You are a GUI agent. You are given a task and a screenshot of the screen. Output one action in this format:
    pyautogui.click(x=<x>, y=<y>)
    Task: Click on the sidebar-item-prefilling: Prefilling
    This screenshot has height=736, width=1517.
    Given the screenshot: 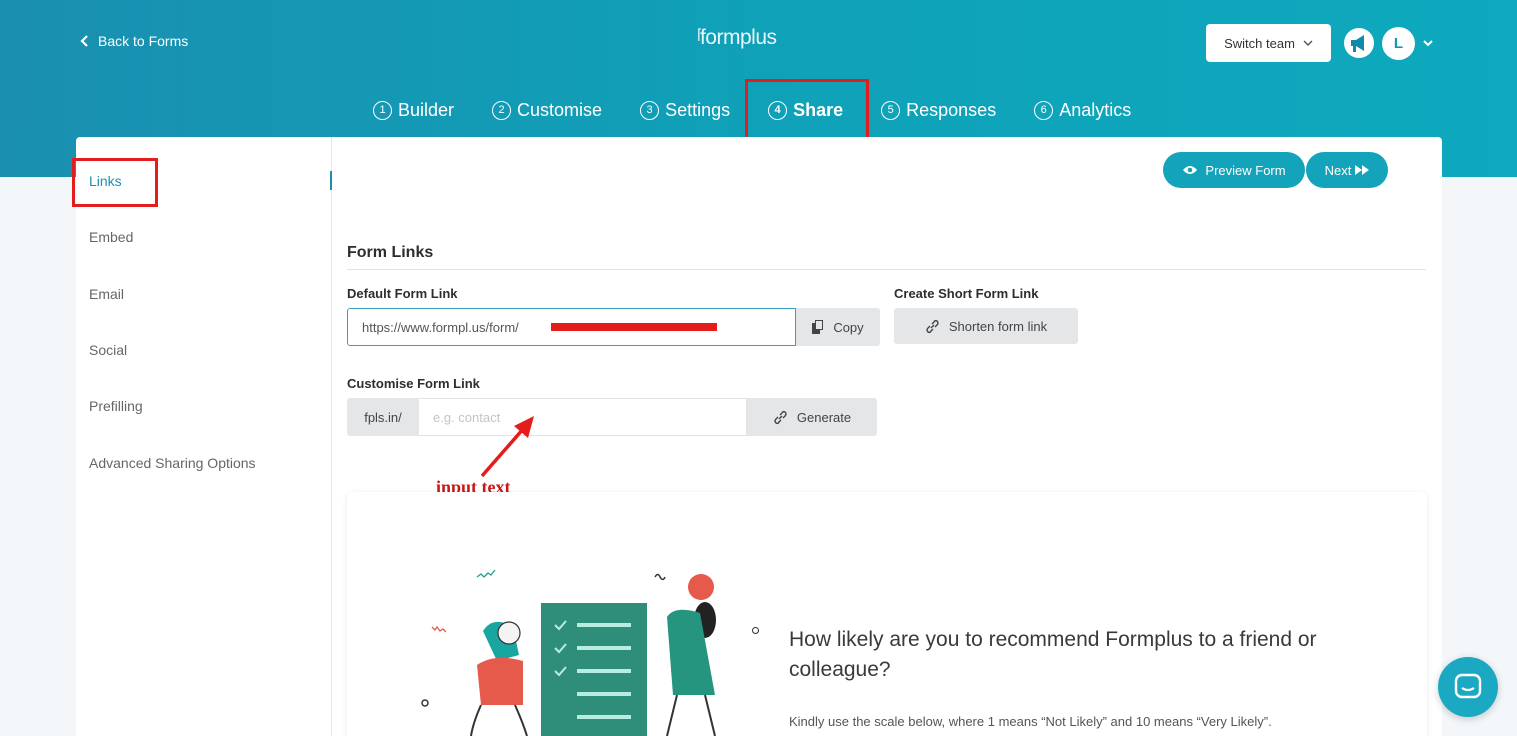 What is the action you would take?
    pyautogui.click(x=116, y=406)
    